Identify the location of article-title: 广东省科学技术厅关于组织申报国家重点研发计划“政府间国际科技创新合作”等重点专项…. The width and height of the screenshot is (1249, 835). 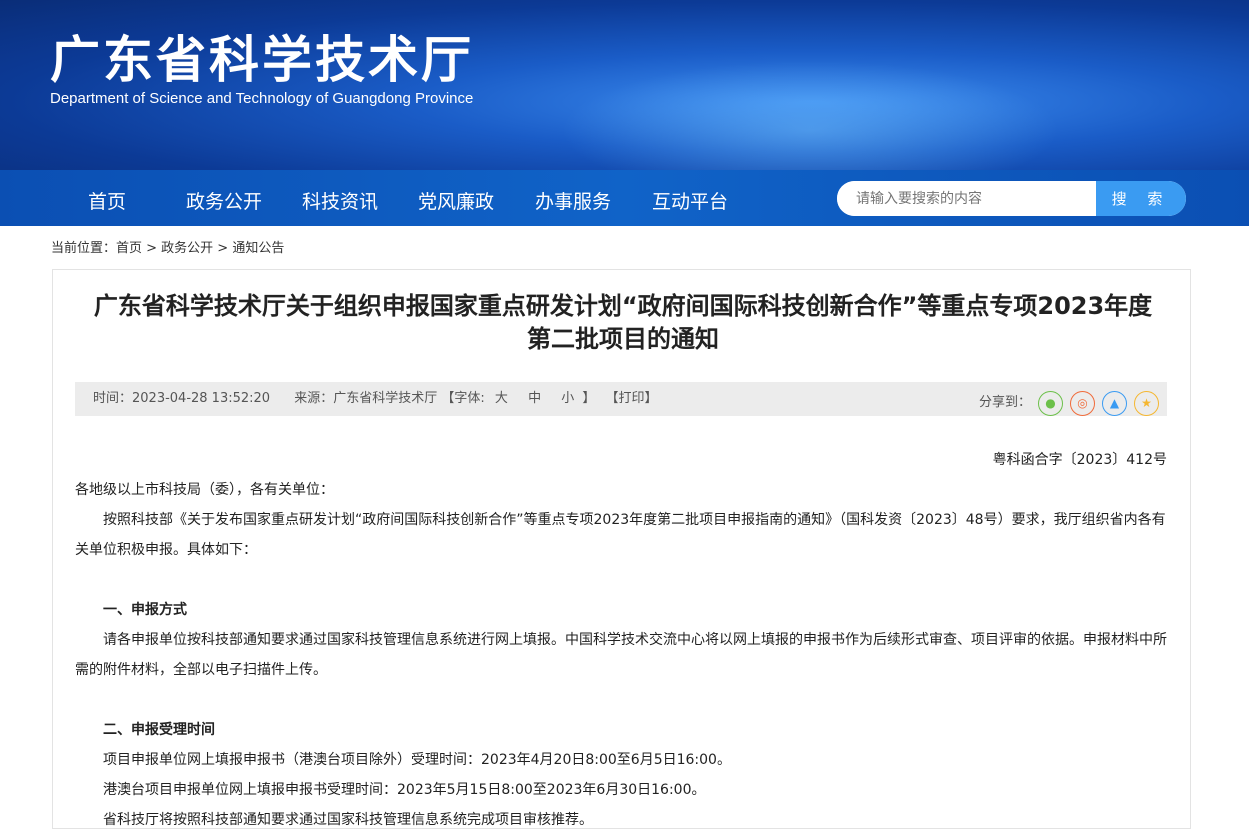
(623, 322).